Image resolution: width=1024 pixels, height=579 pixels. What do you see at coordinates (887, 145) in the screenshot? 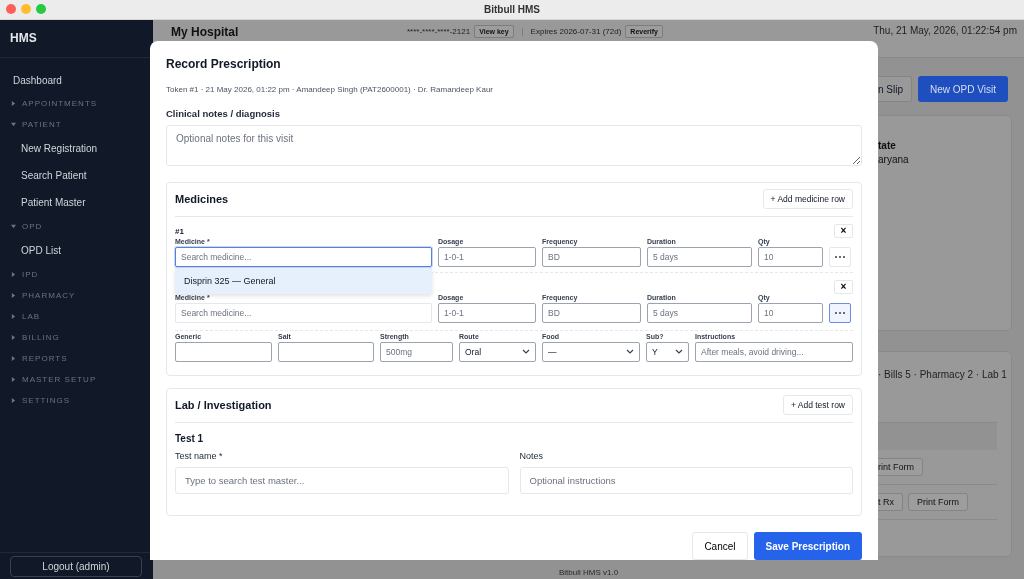
I see `field-label: tate` at bounding box center [887, 145].